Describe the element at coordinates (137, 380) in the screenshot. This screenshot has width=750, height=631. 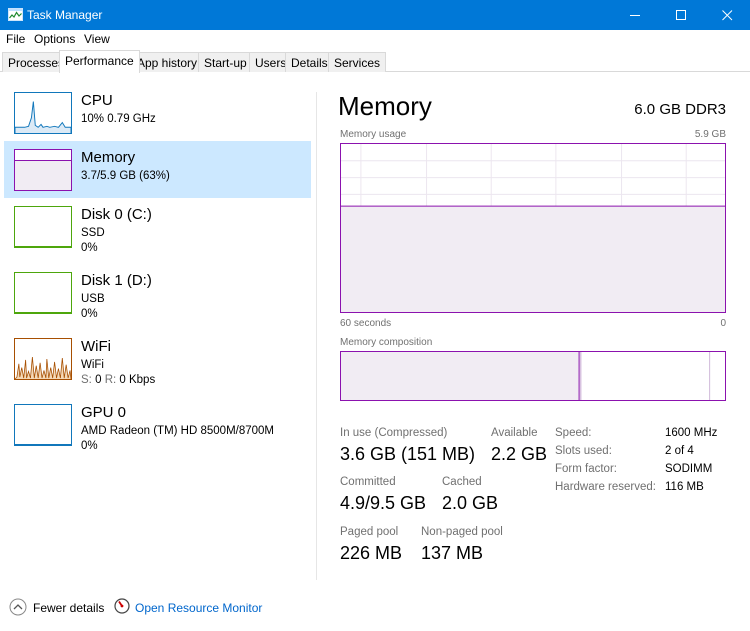
I see `receive-value: 0 Kbps` at that location.